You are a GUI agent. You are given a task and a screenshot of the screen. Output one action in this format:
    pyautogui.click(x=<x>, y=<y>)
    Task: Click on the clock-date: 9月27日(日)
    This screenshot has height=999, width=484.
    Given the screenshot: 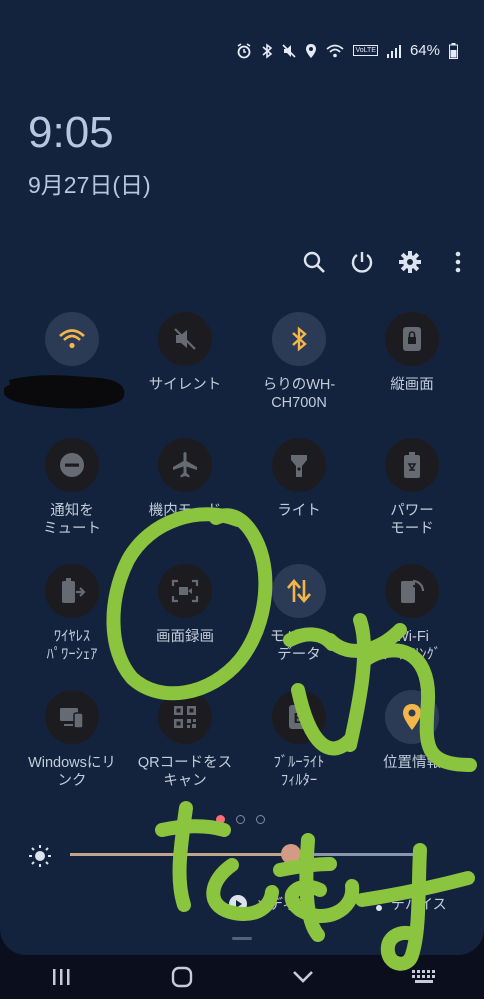 What is the action you would take?
    pyautogui.click(x=89, y=183)
    